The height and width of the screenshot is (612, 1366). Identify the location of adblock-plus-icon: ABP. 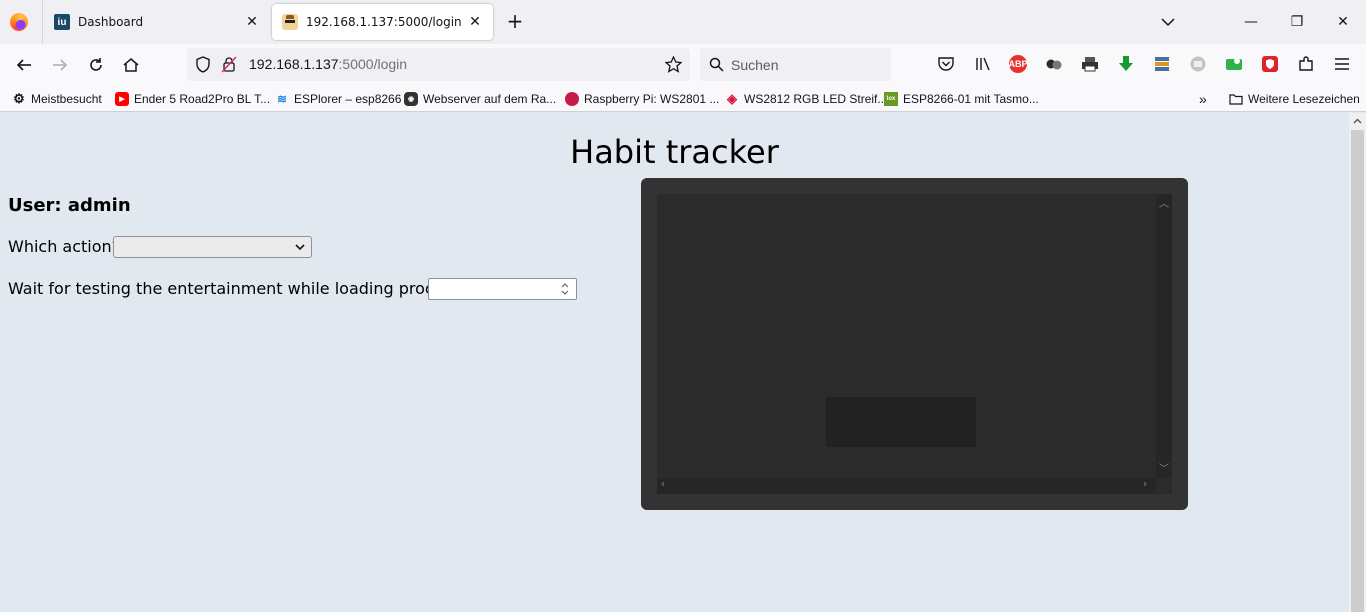
(1018, 64).